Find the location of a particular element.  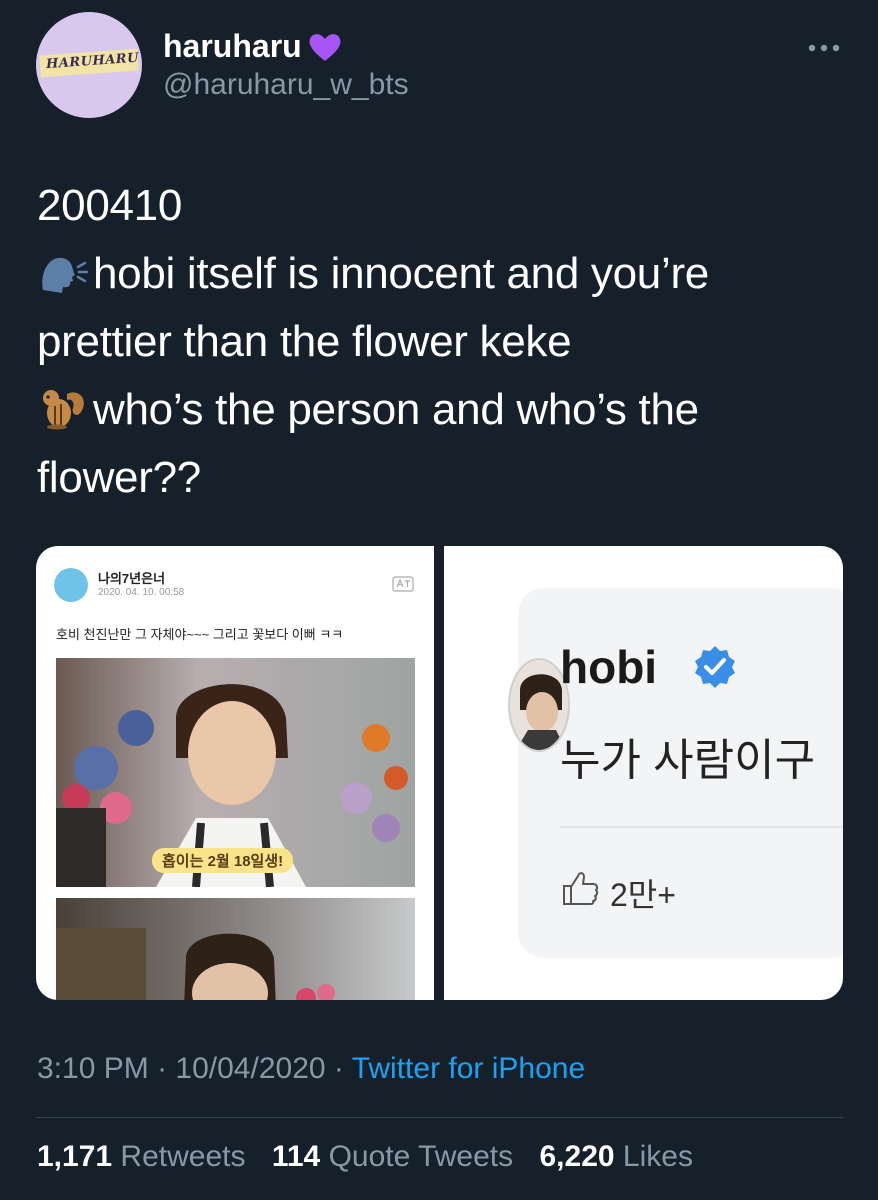

photo-second is located at coordinates (235, 949).